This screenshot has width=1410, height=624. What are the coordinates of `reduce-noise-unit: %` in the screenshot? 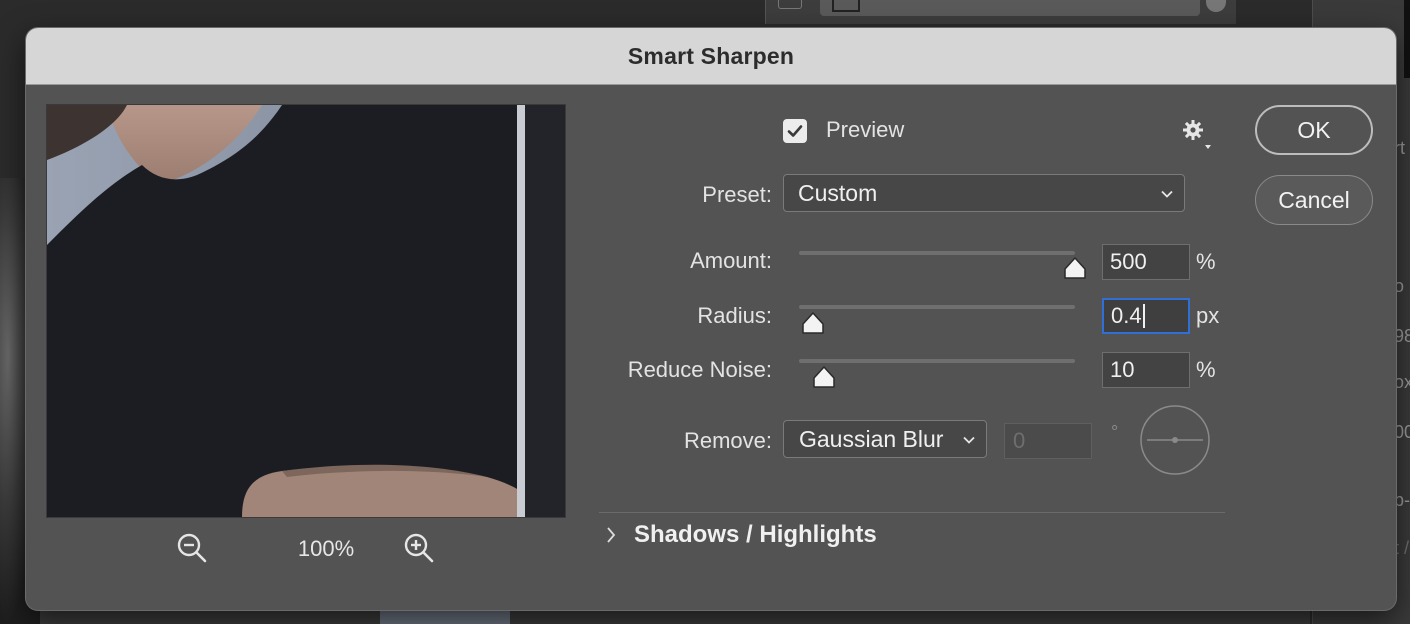 It's located at (1206, 369).